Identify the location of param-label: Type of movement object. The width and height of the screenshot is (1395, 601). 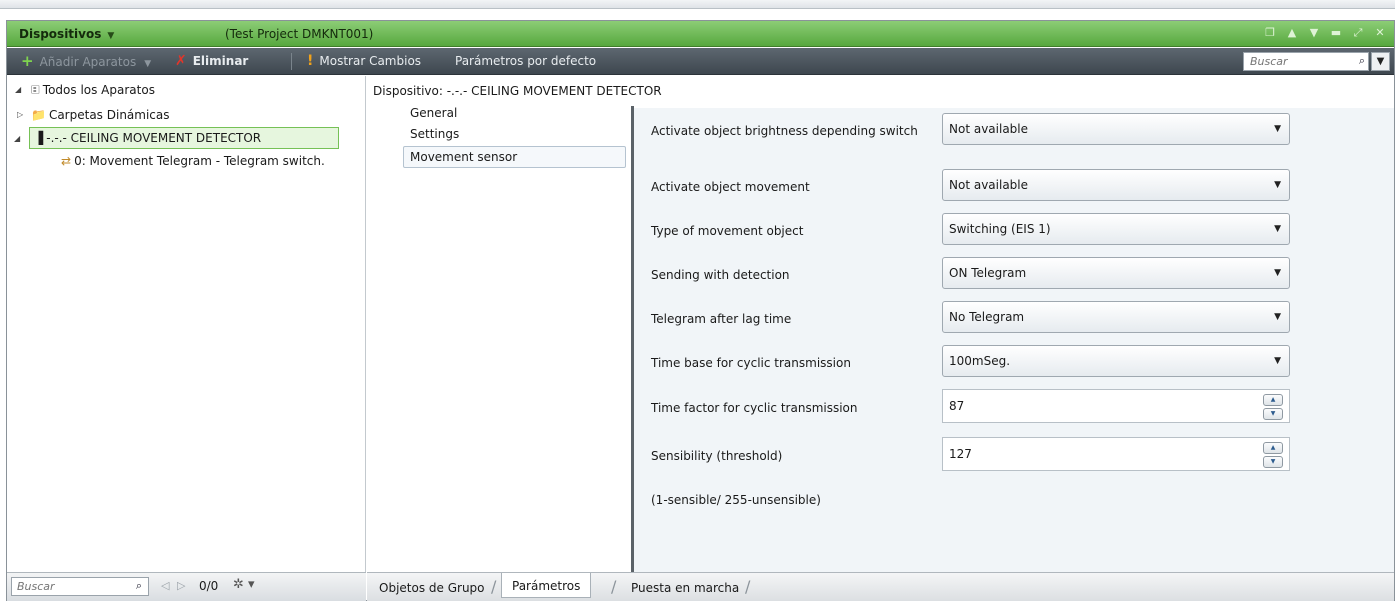
(727, 231).